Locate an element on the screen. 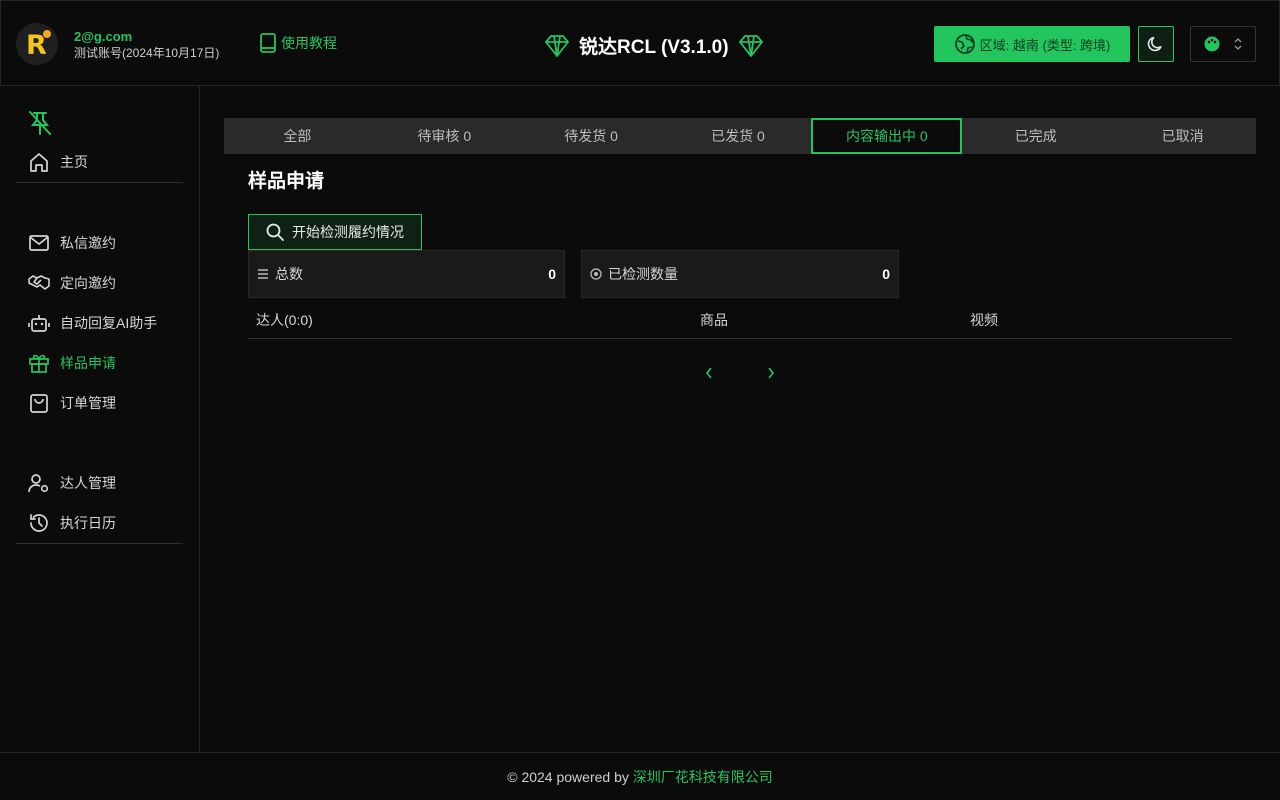 This screenshot has height=800, width=1280. check-button-label: 开始检测履约情况 is located at coordinates (348, 232).